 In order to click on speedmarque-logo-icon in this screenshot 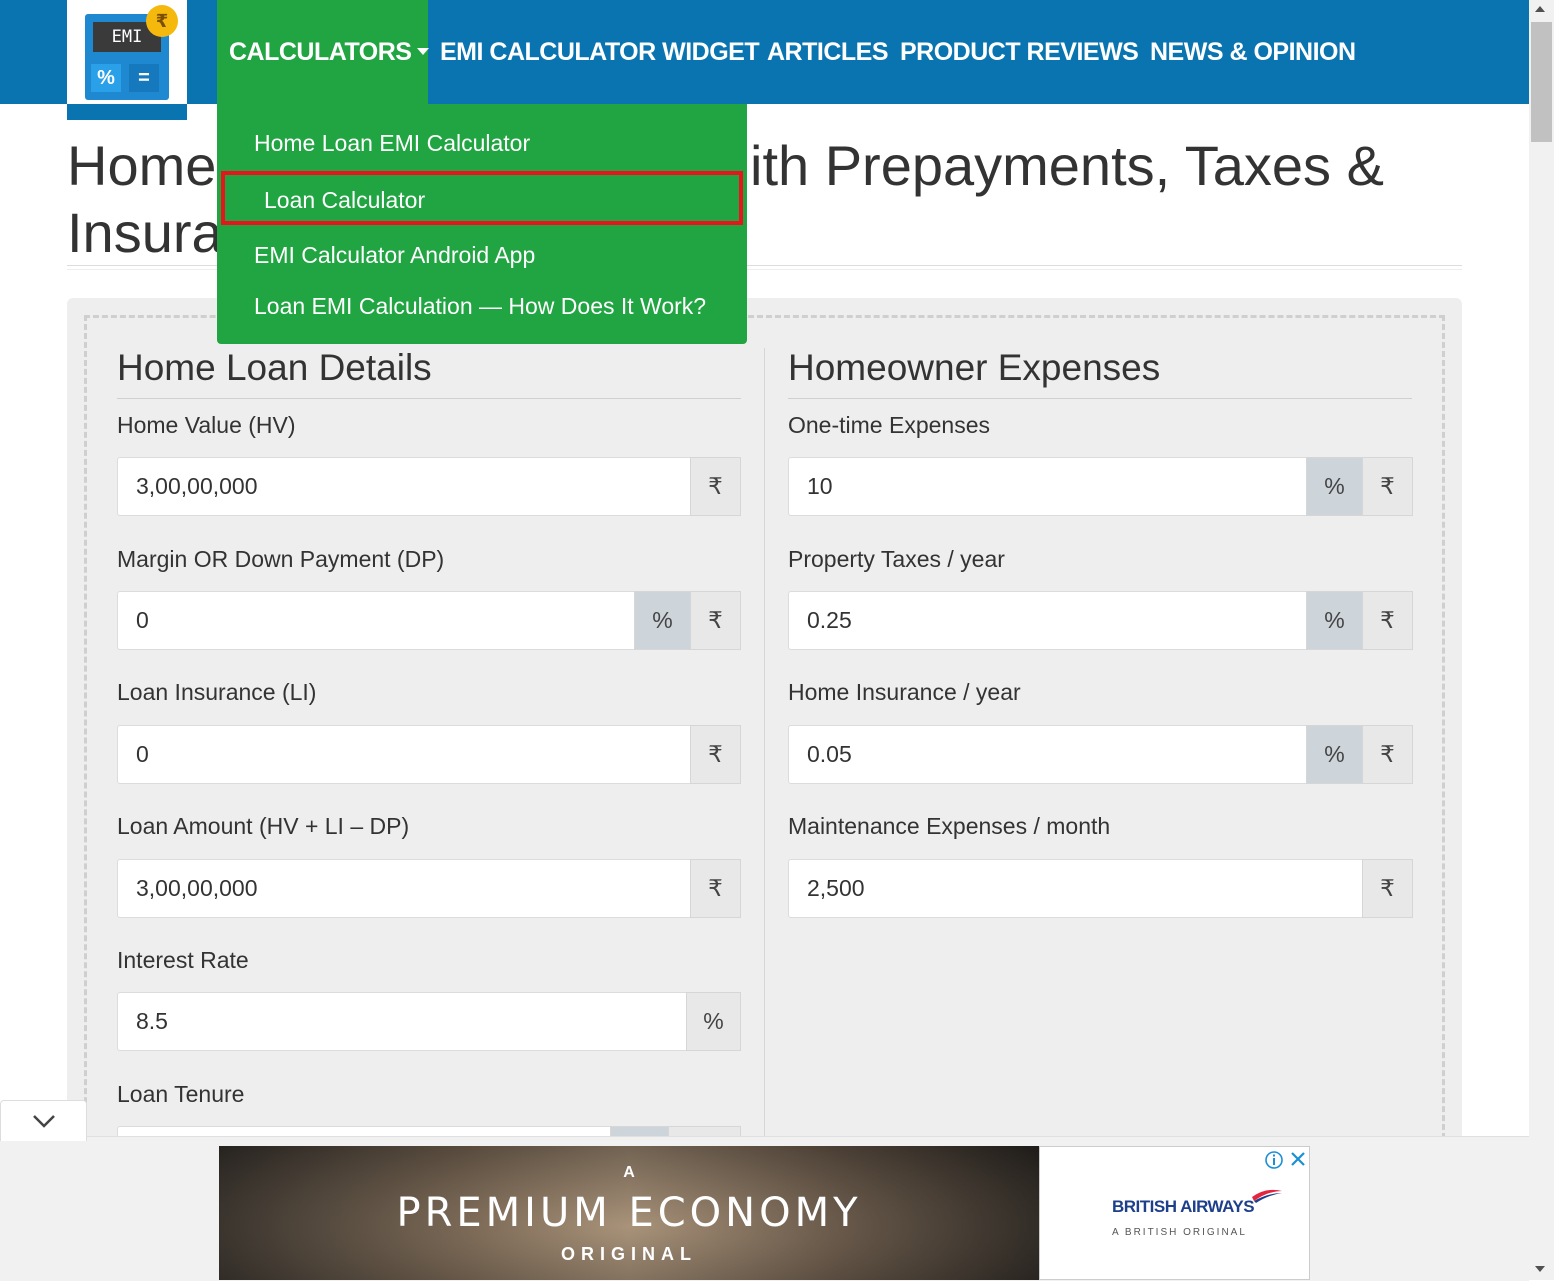, I will do `click(1267, 1196)`.